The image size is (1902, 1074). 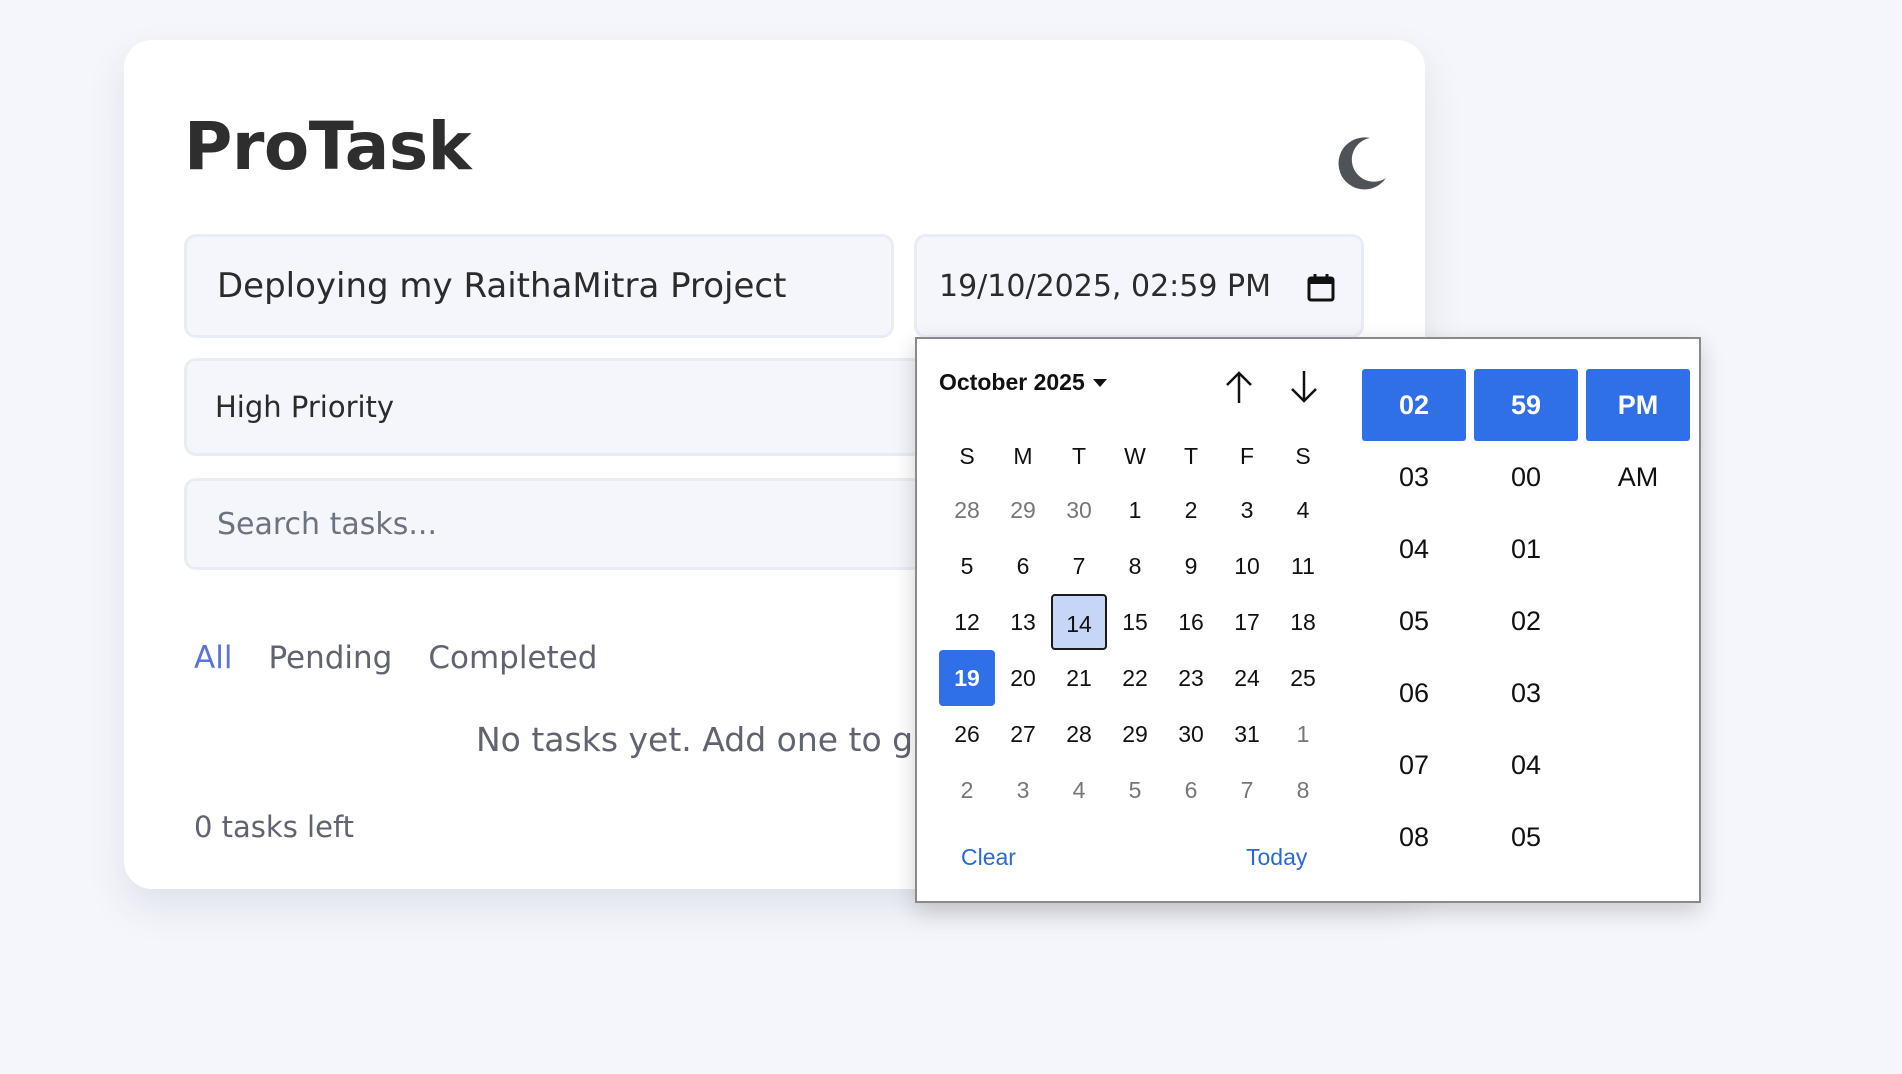 I want to click on priority-select: High Priority, so click(x=554, y=407).